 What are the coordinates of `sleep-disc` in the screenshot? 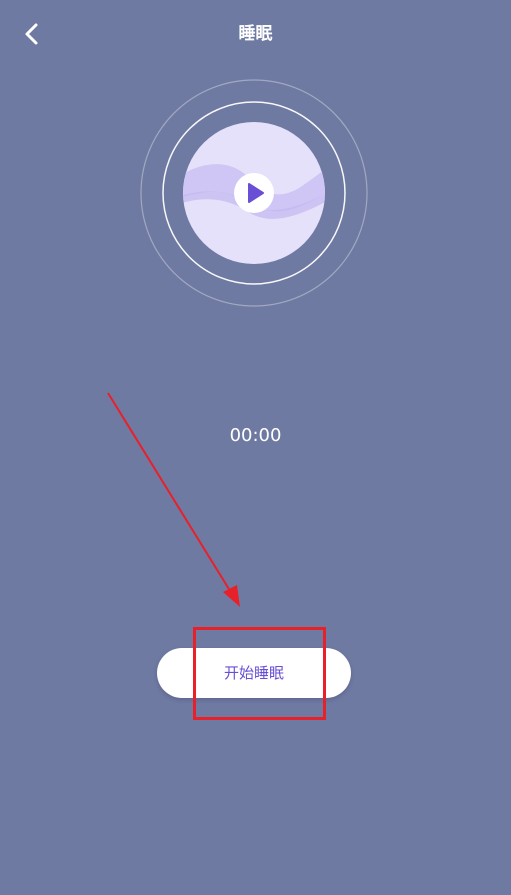 It's located at (254, 193).